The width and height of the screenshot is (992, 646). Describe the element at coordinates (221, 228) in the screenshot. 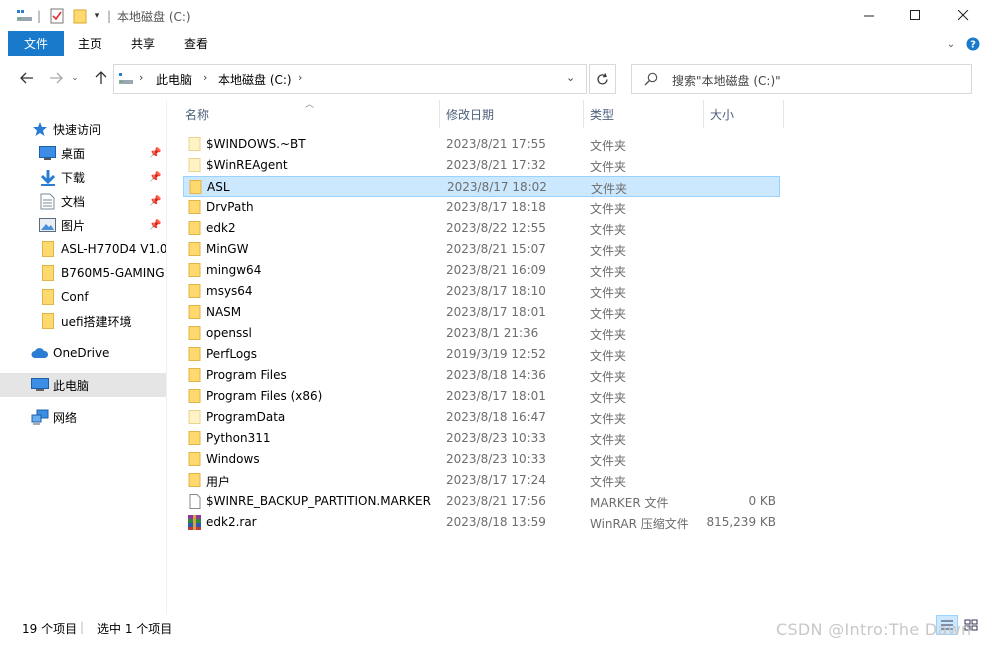

I see `file-name: edk2` at that location.